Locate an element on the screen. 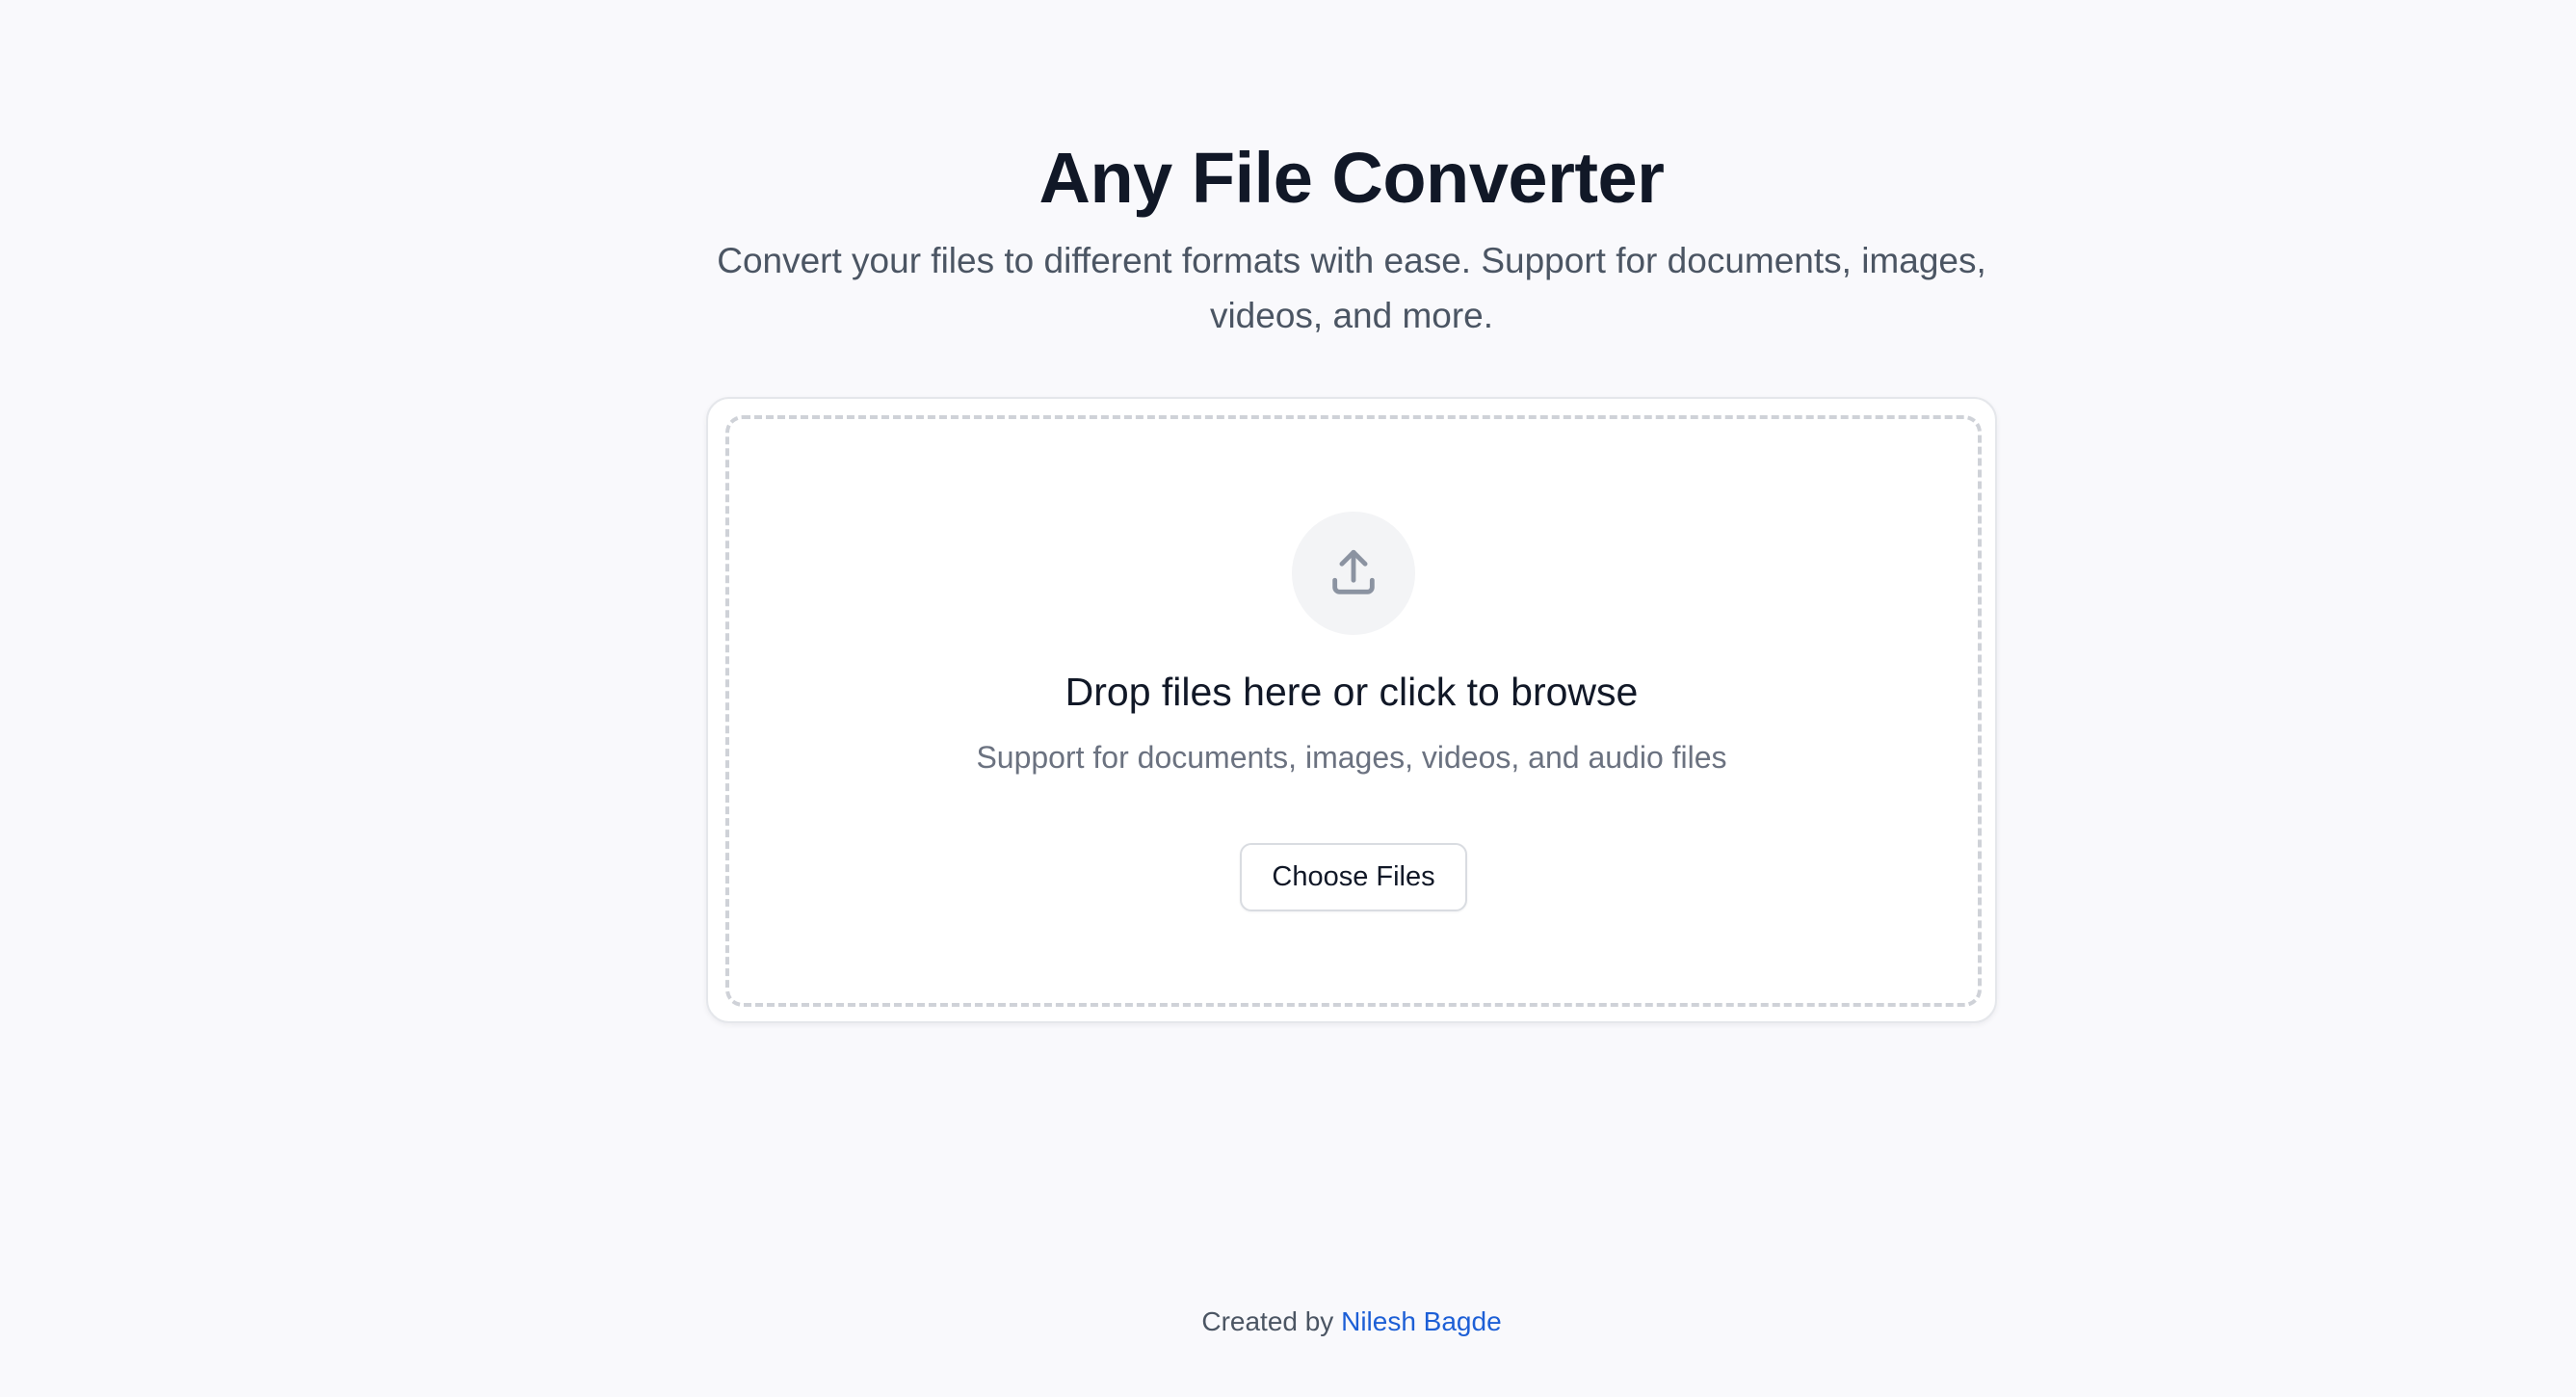  page-footer: Created by Nilesh Bagde is located at coordinates (1288, 1322).